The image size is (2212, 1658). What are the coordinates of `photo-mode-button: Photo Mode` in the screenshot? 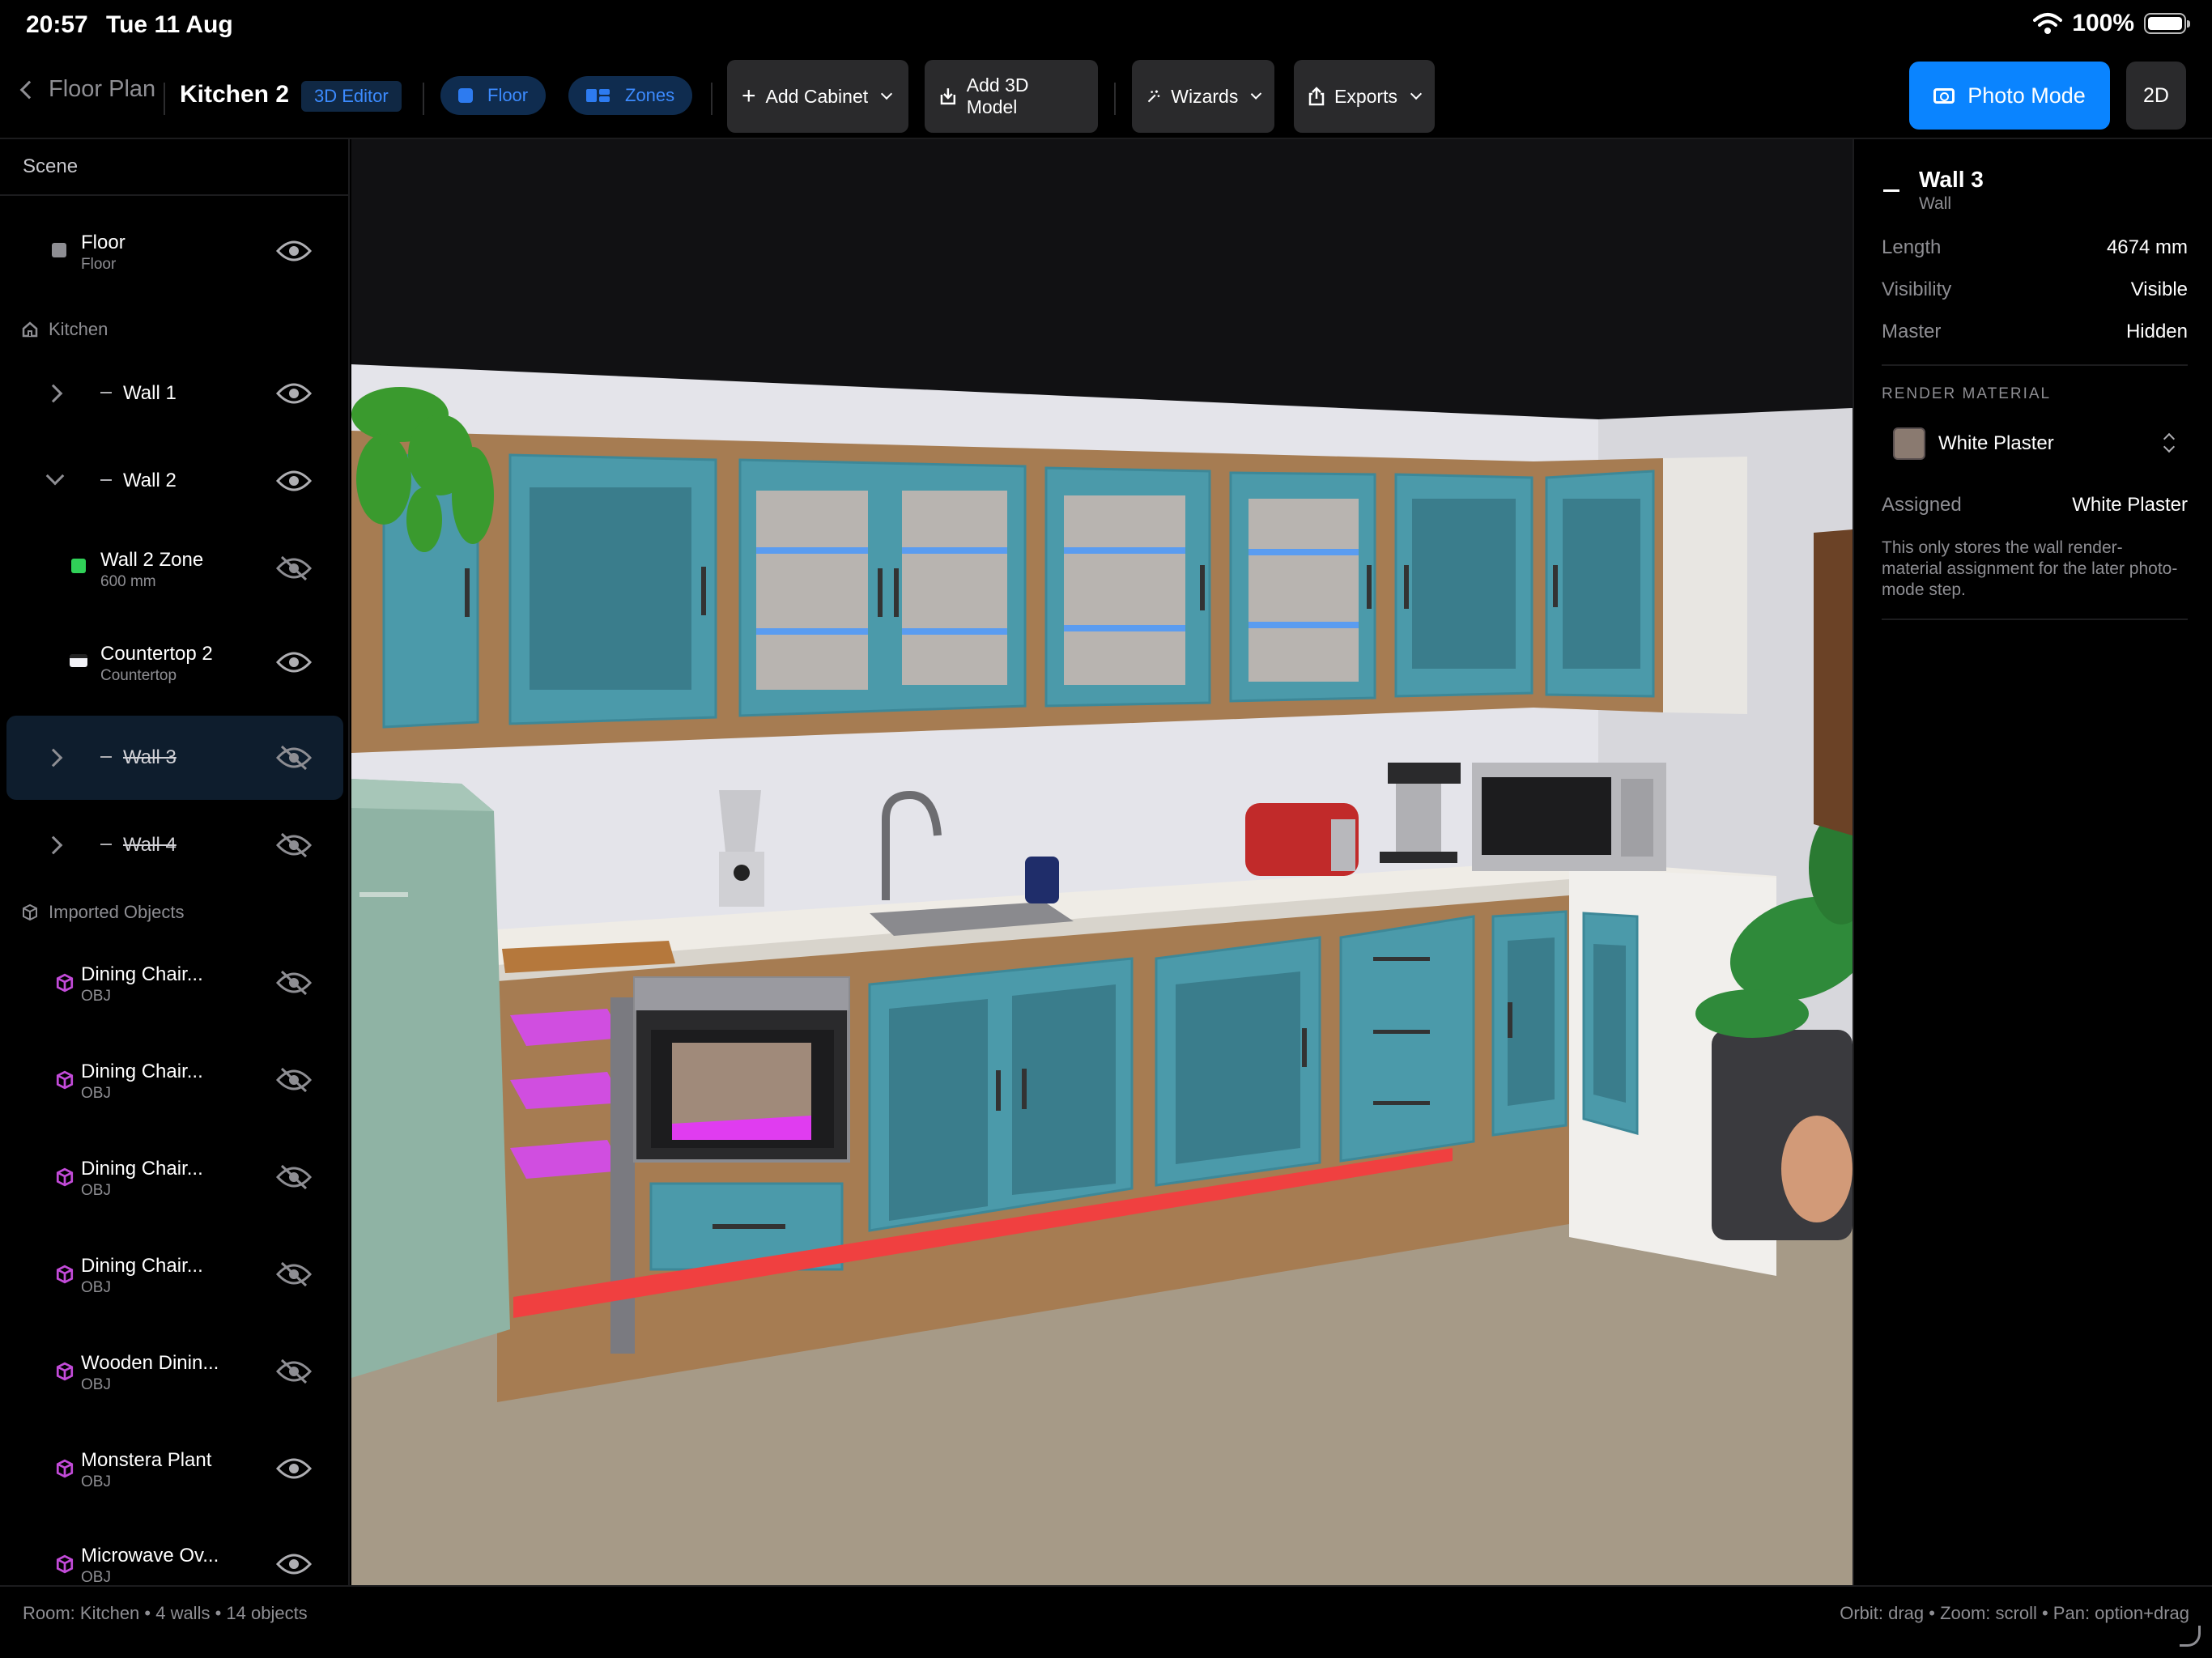 It's located at (2010, 96).